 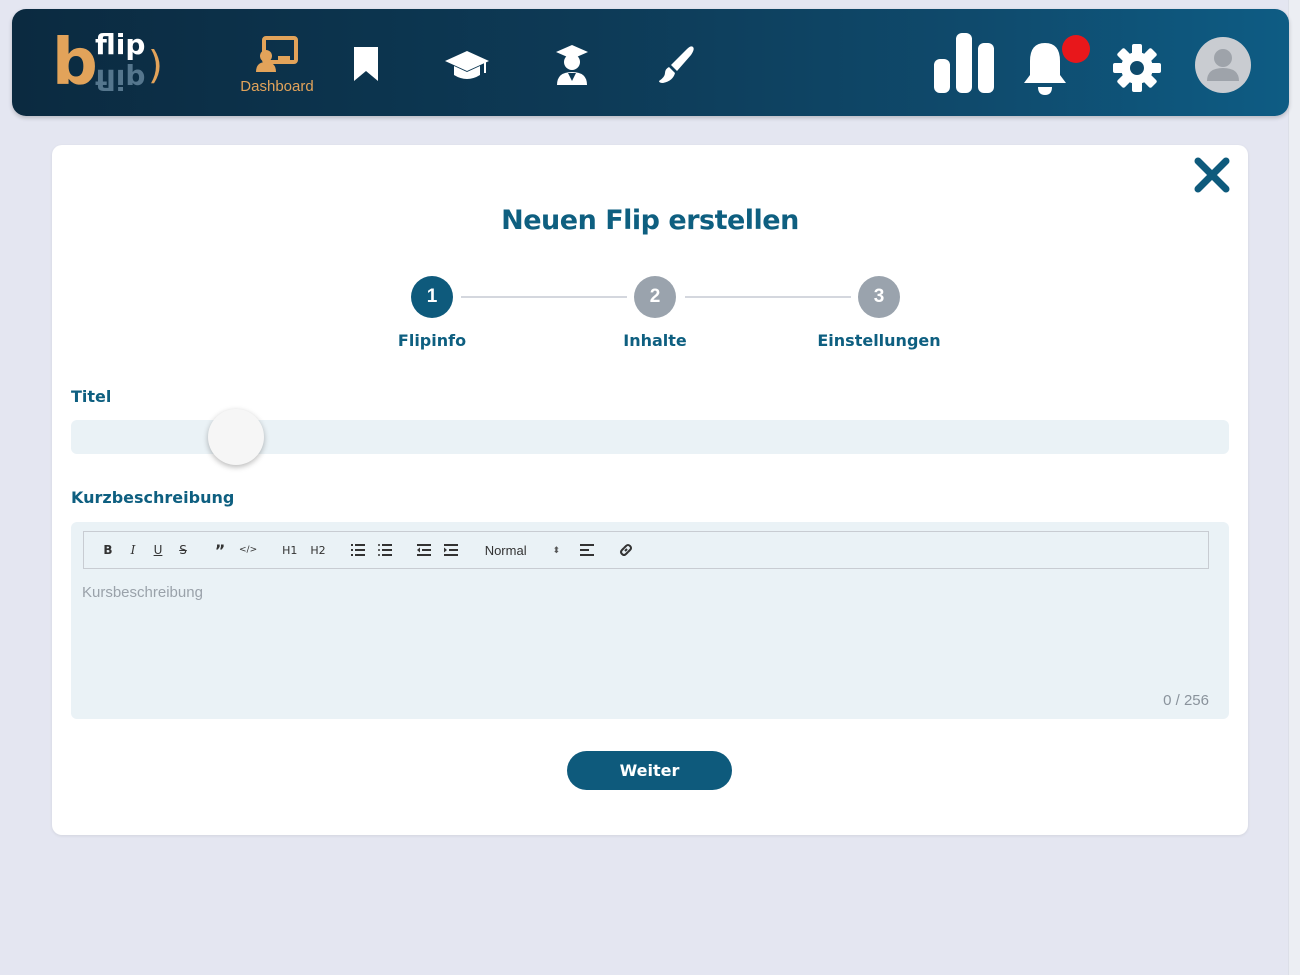 I want to click on dialog-title: Neuen Flip erstellen, so click(x=650, y=220).